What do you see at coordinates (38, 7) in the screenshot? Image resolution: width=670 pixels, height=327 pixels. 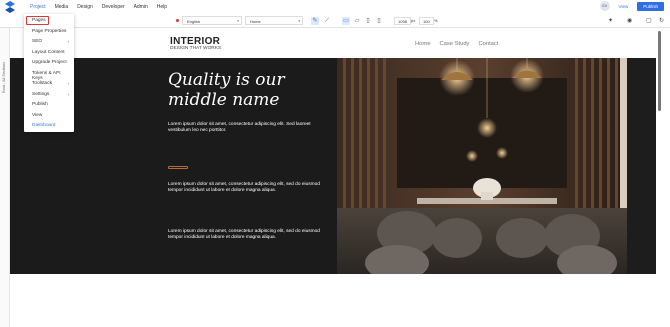 I see `menu-project: Project` at bounding box center [38, 7].